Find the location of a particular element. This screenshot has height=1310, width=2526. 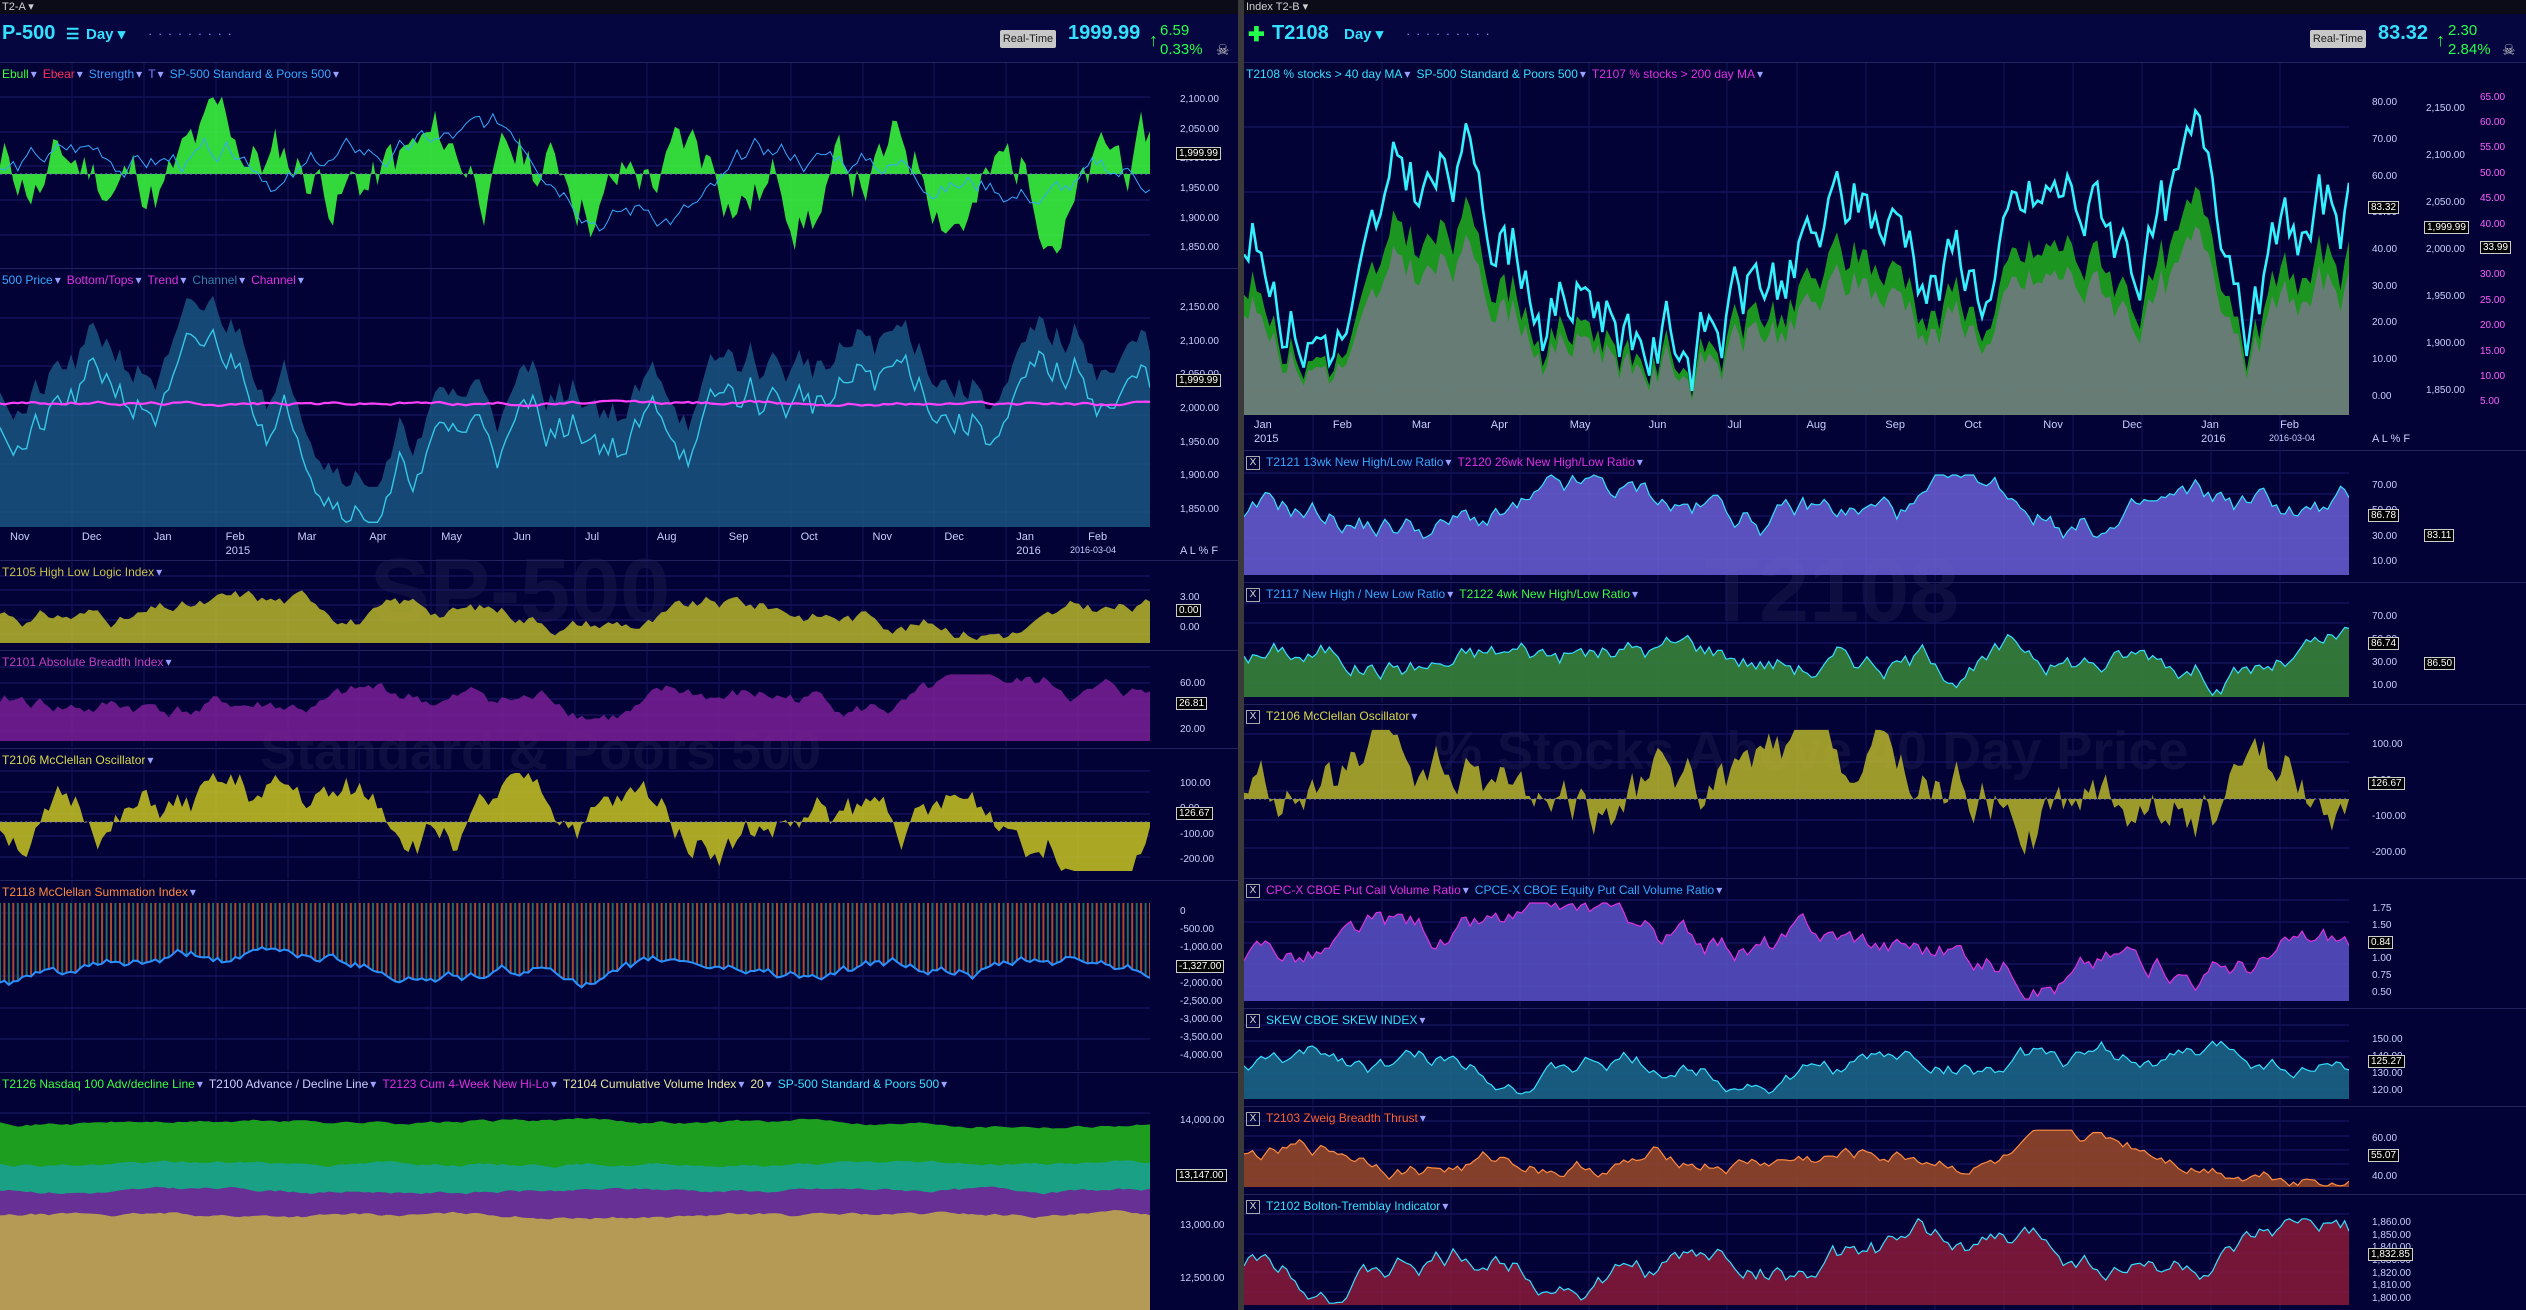

period-selector: Day ▾ is located at coordinates (105, 34).